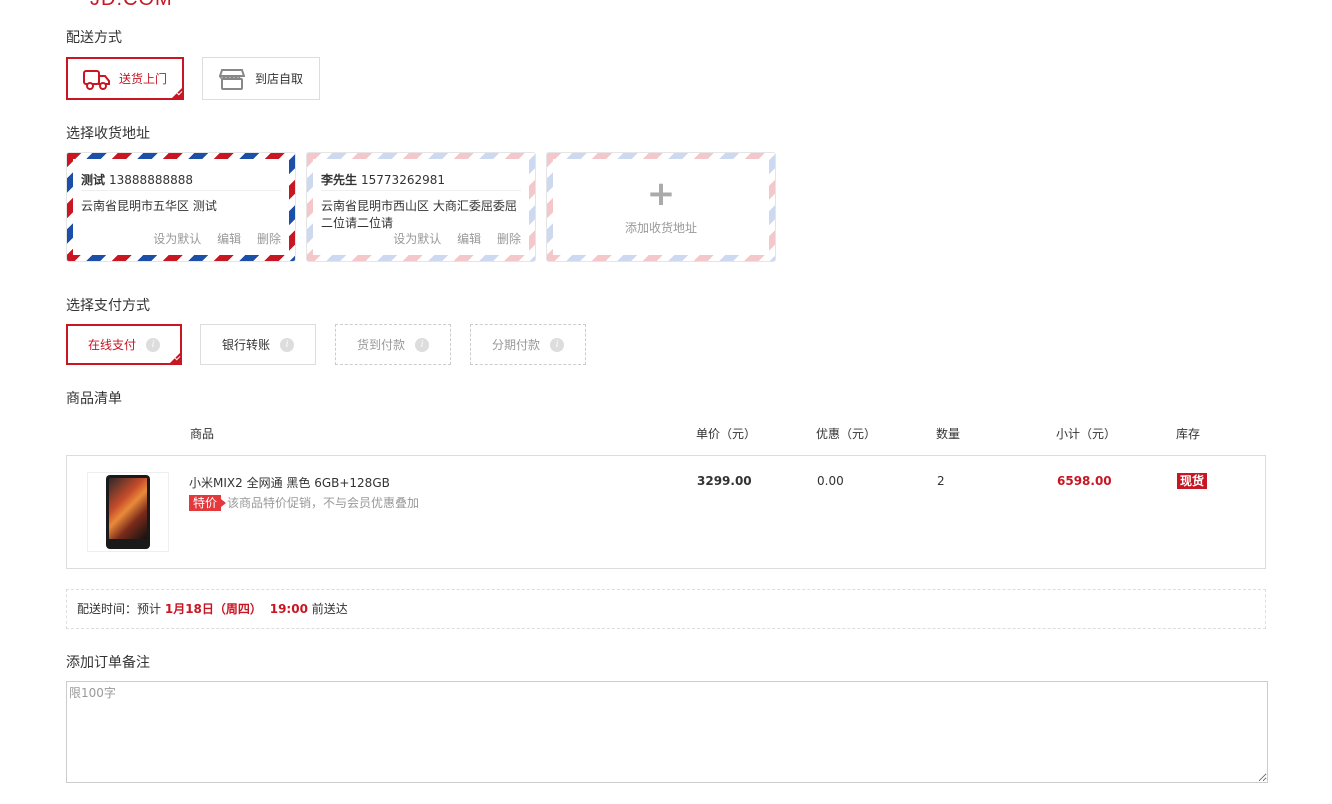 The height and width of the screenshot is (804, 1332). Describe the element at coordinates (830, 481) in the screenshot. I see `discount-value: 0.00` at that location.